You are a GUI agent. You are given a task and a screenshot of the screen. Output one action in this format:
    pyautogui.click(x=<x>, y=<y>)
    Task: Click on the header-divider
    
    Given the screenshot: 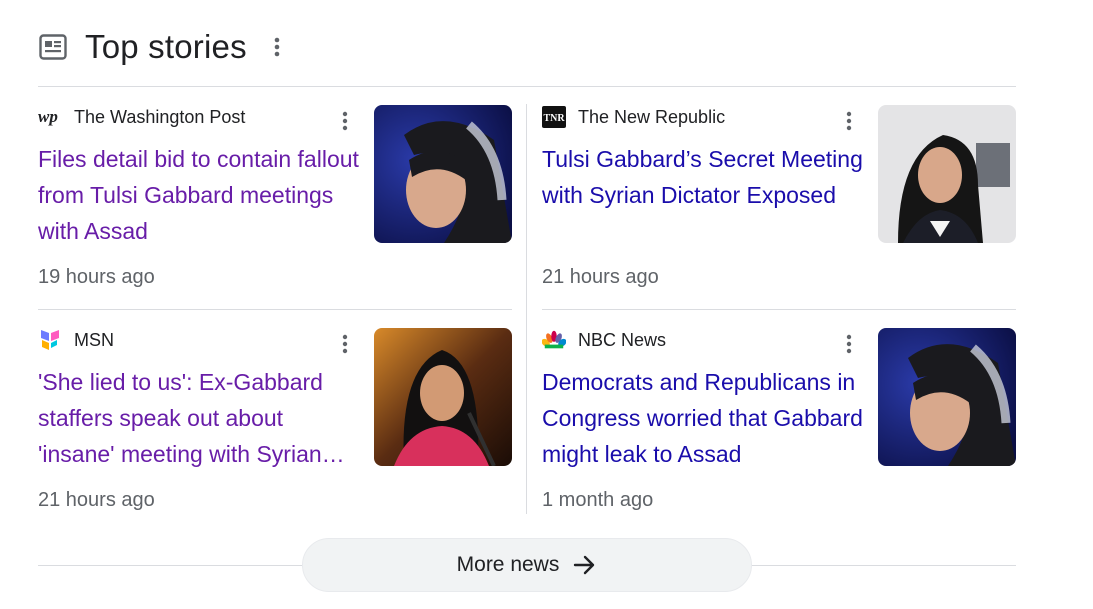 What is the action you would take?
    pyautogui.click(x=527, y=86)
    